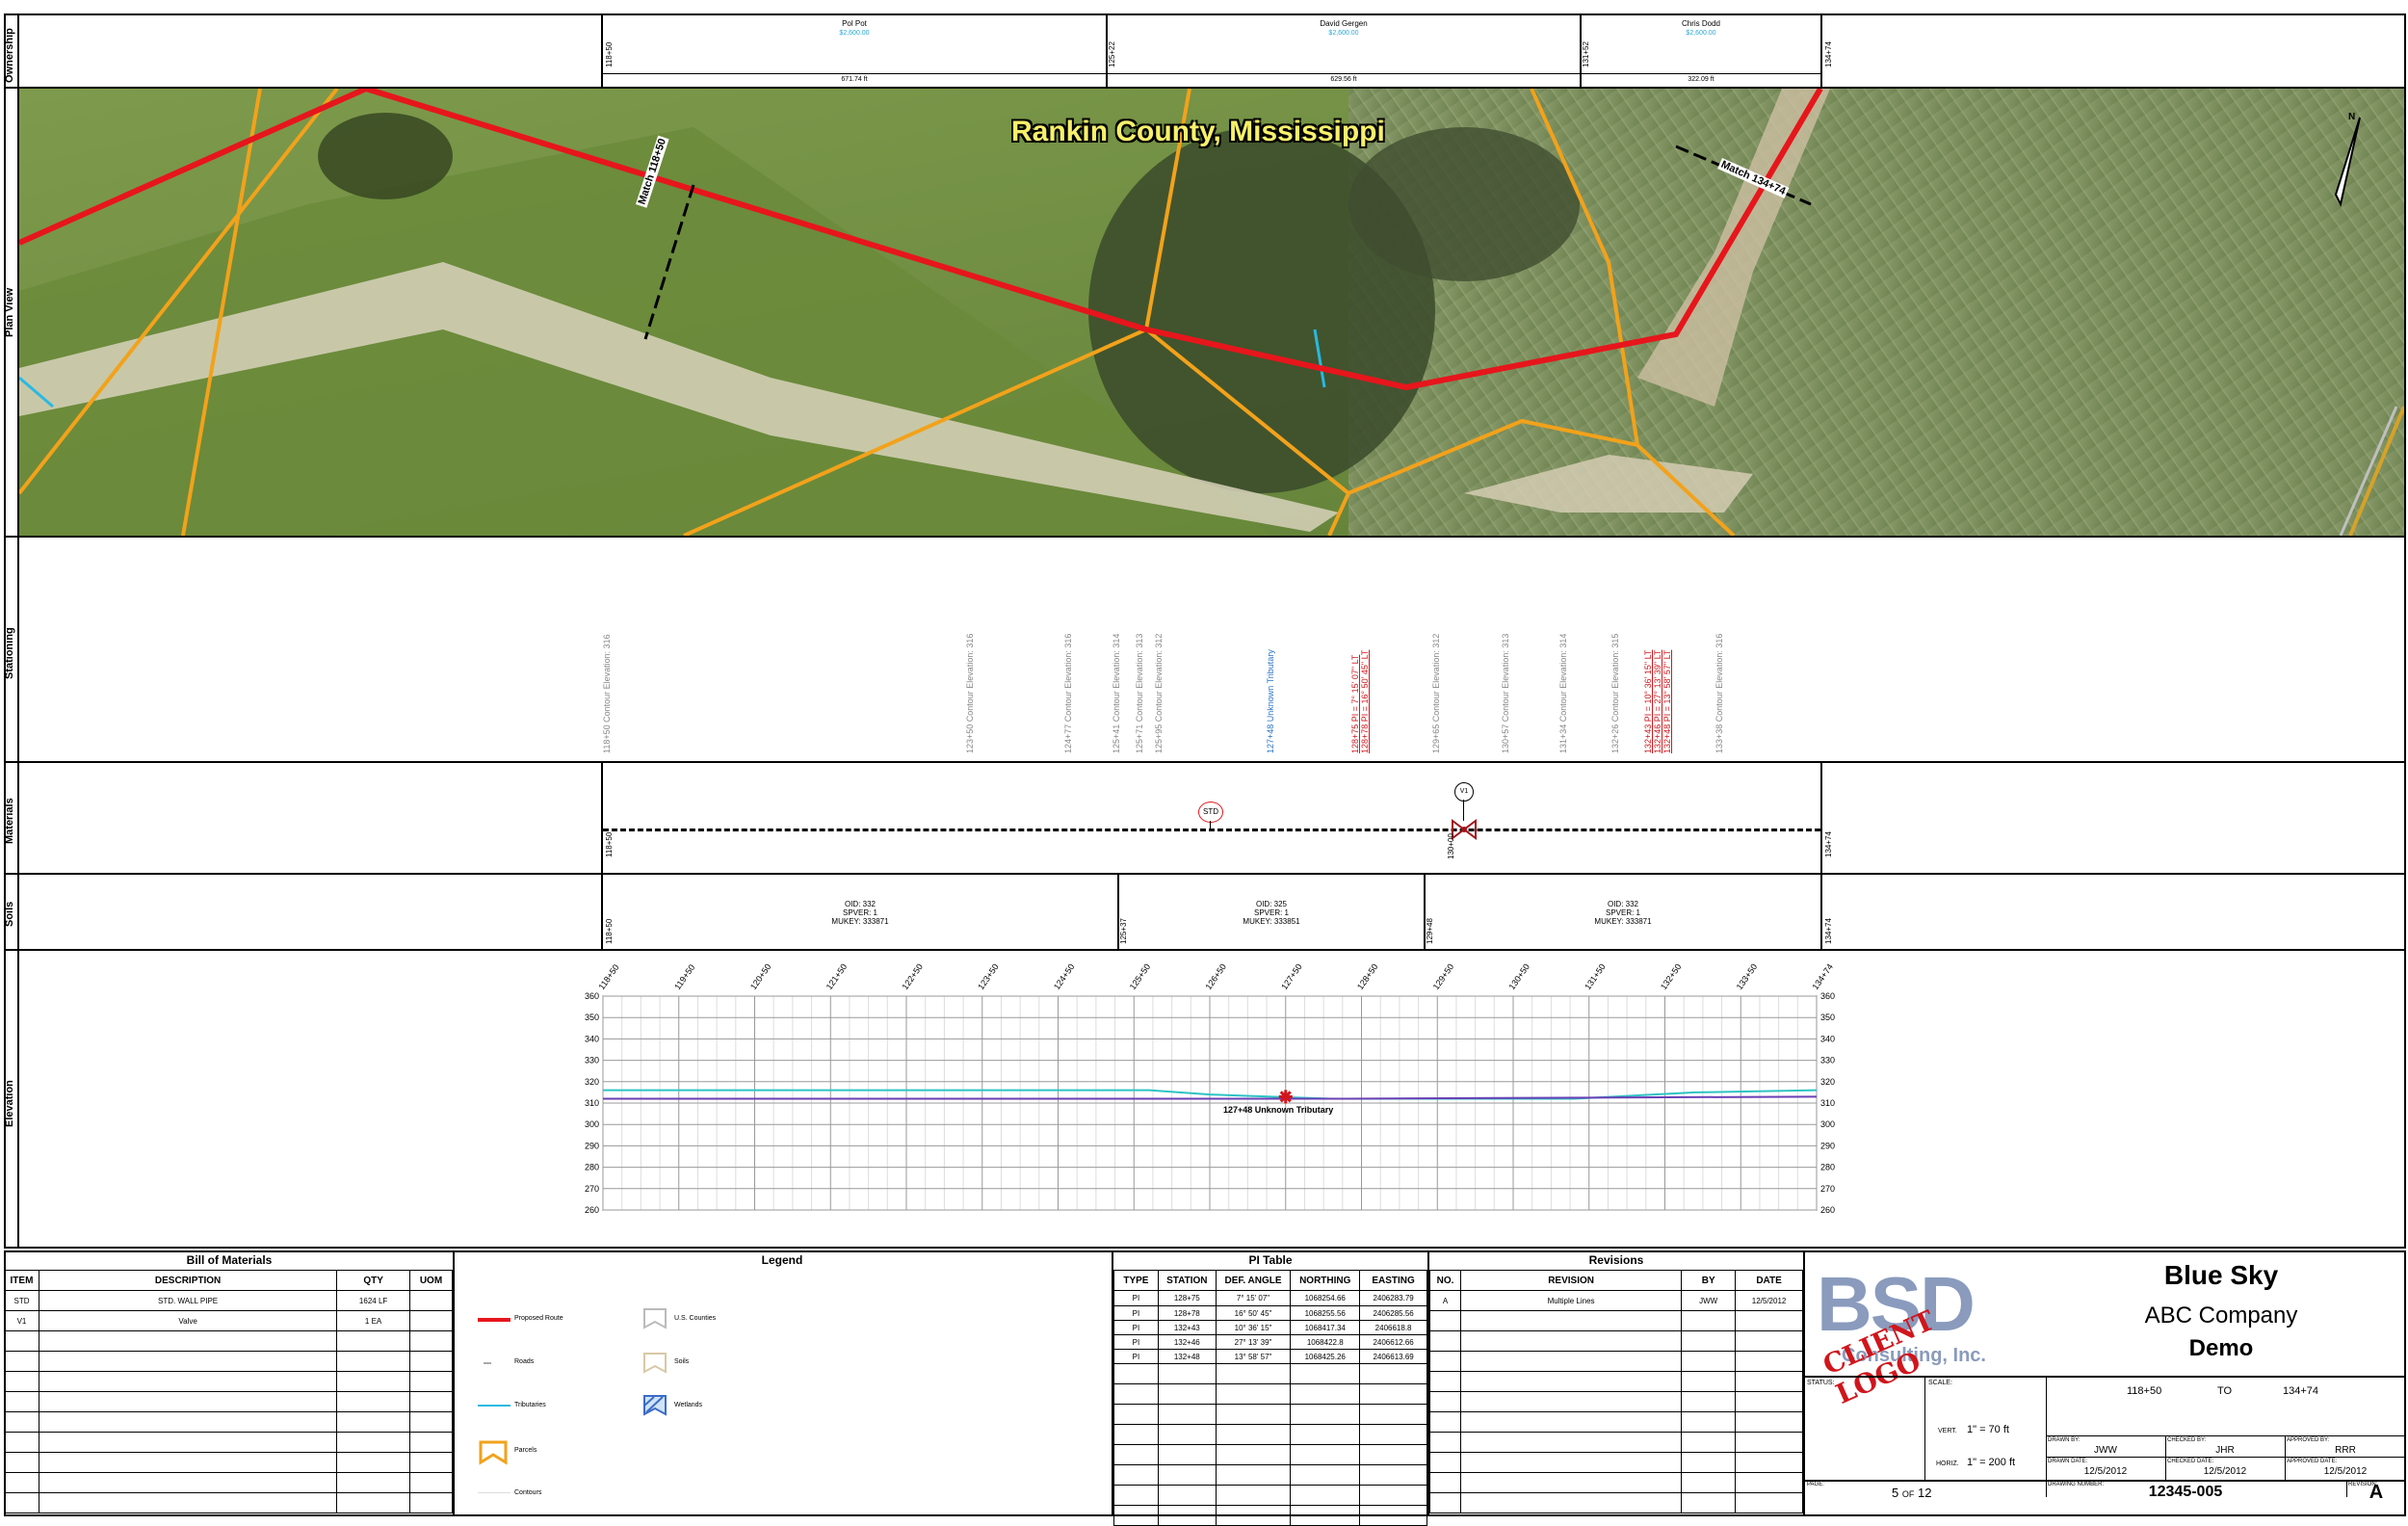  I want to click on vert-label: VERT., so click(1947, 1431).